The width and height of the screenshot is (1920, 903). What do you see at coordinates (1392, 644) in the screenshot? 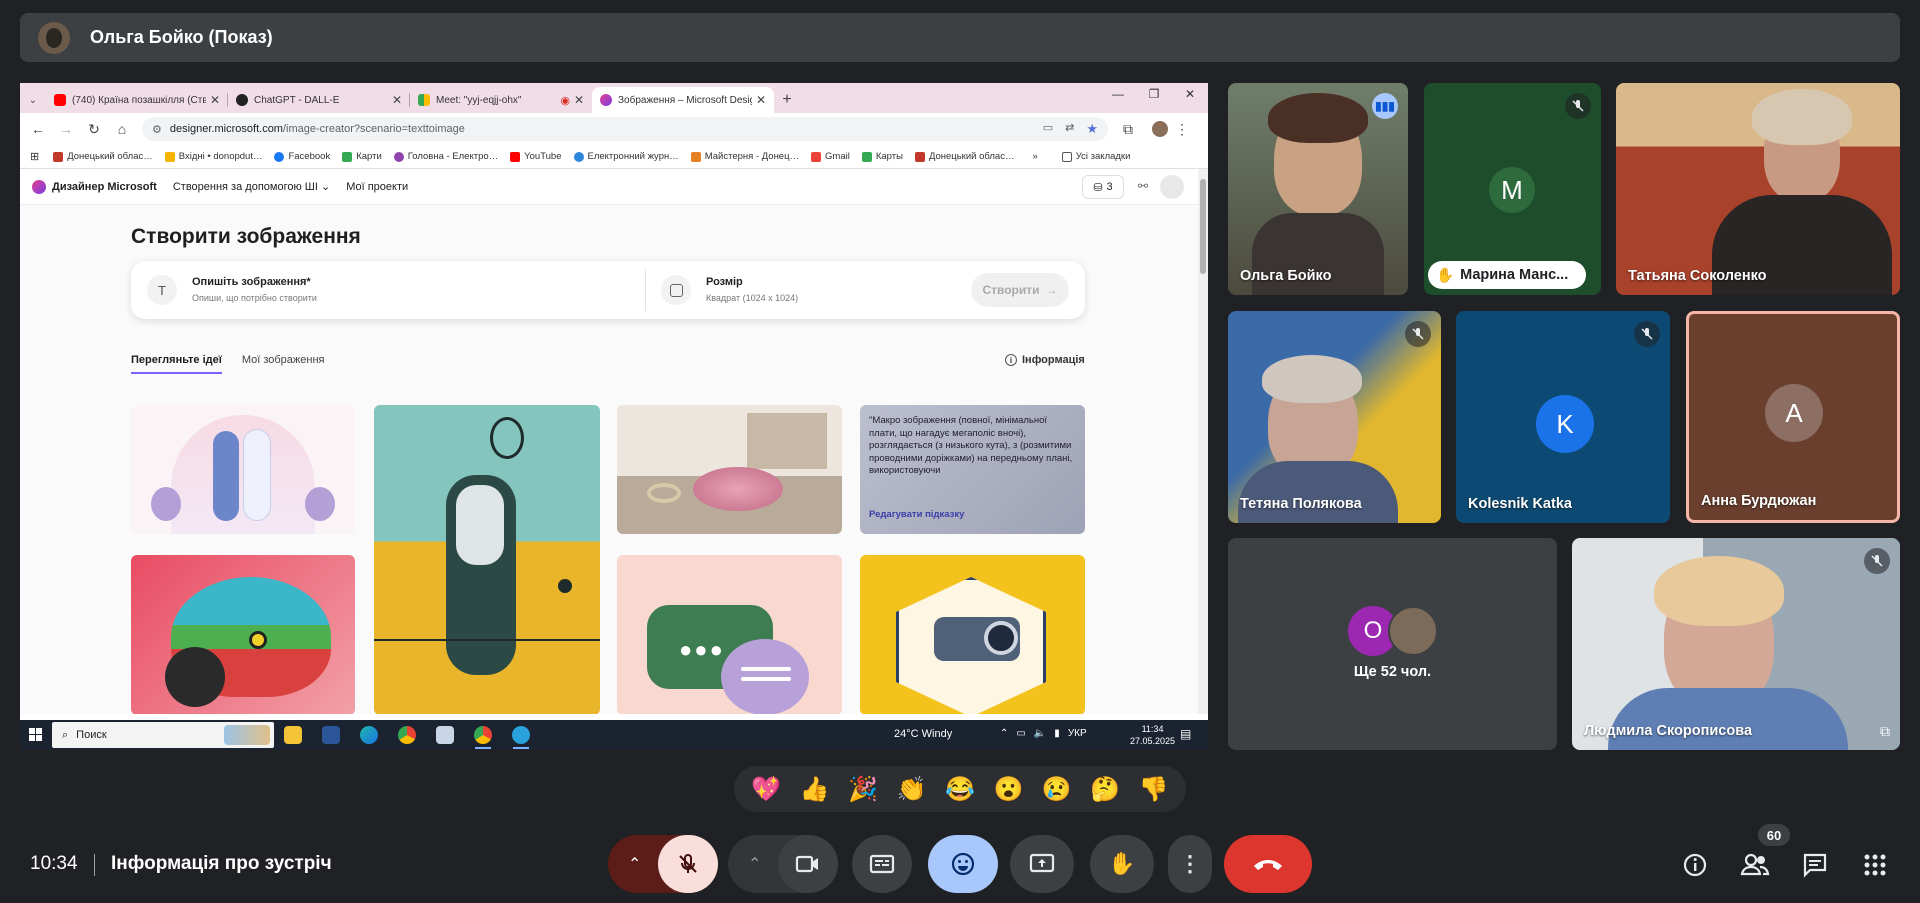
I see `more-participants-tile: O Ще 52 чол.` at bounding box center [1392, 644].